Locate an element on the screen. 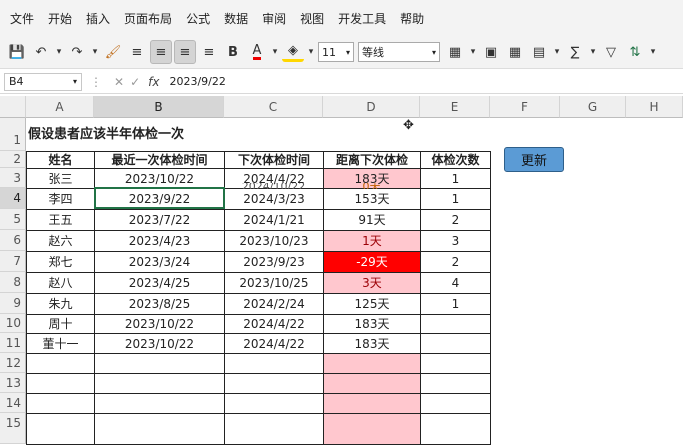 Image resolution: width=683 pixels, height=445 pixels. col-header-C: C is located at coordinates (273, 107).